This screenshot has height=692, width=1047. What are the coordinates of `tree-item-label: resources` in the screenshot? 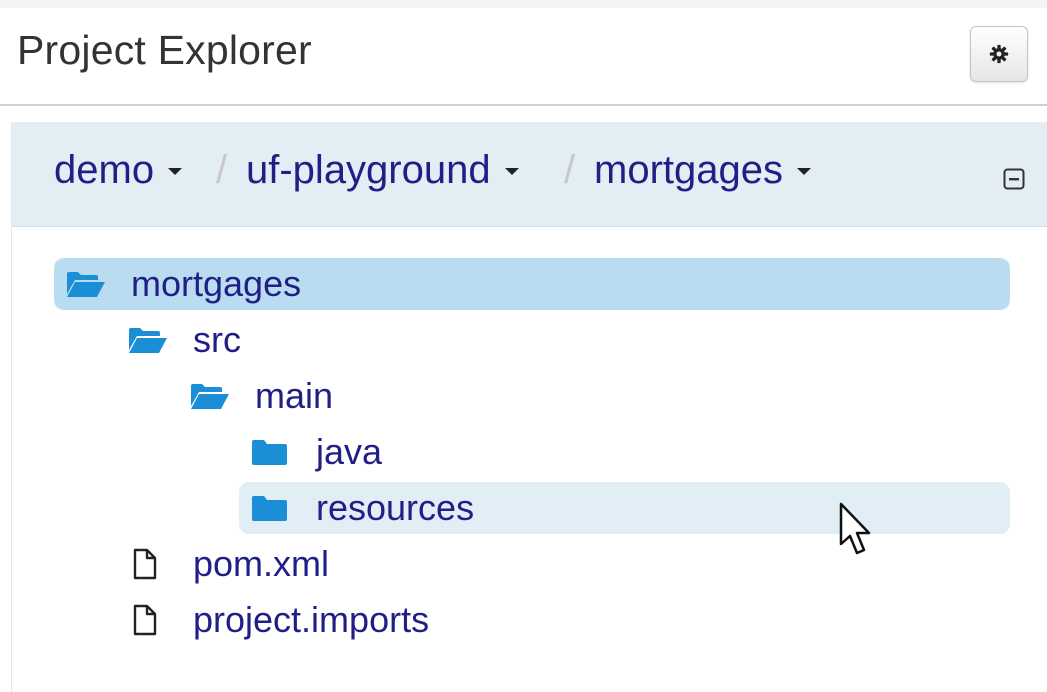 It's located at (395, 507).